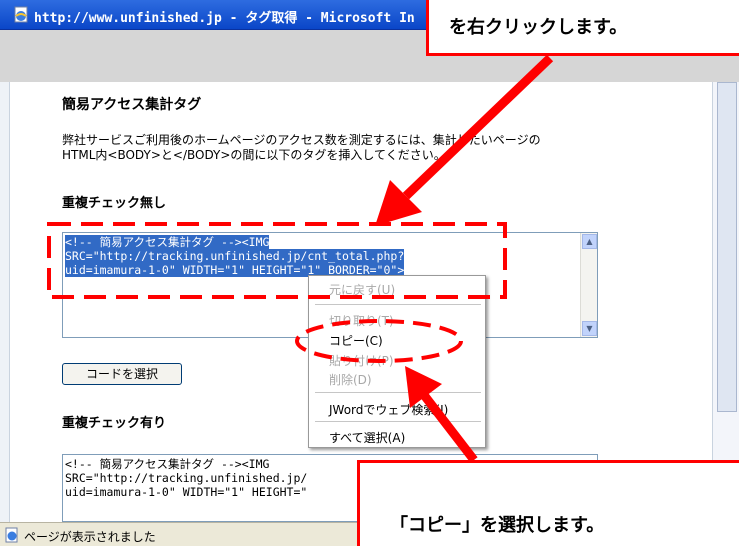 This screenshot has width=739, height=546. I want to click on status-text: ページが表示されました, so click(90, 537).